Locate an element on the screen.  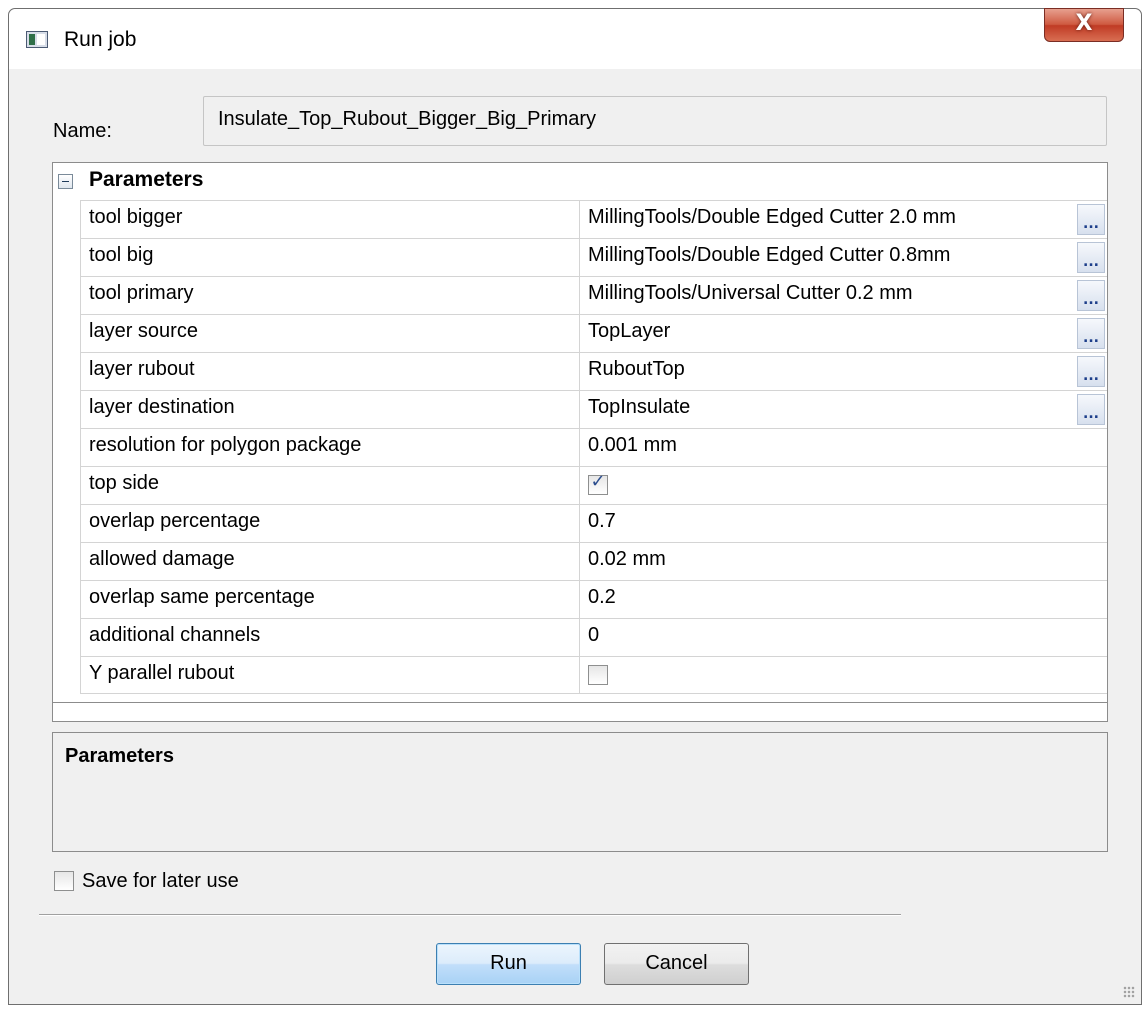
separator is located at coordinates (470, 915).